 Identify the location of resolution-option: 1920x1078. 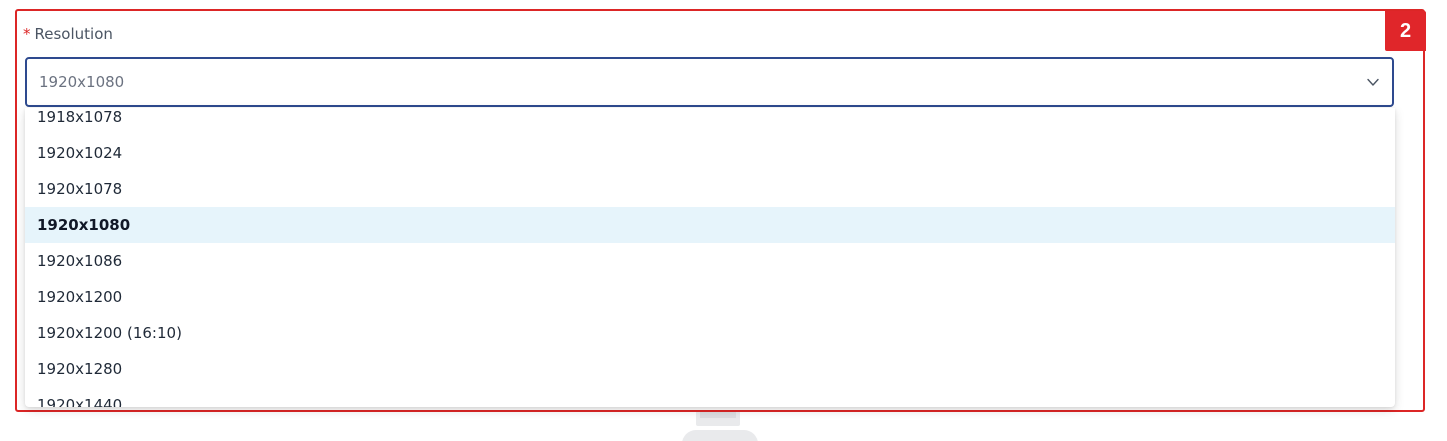
(710, 189).